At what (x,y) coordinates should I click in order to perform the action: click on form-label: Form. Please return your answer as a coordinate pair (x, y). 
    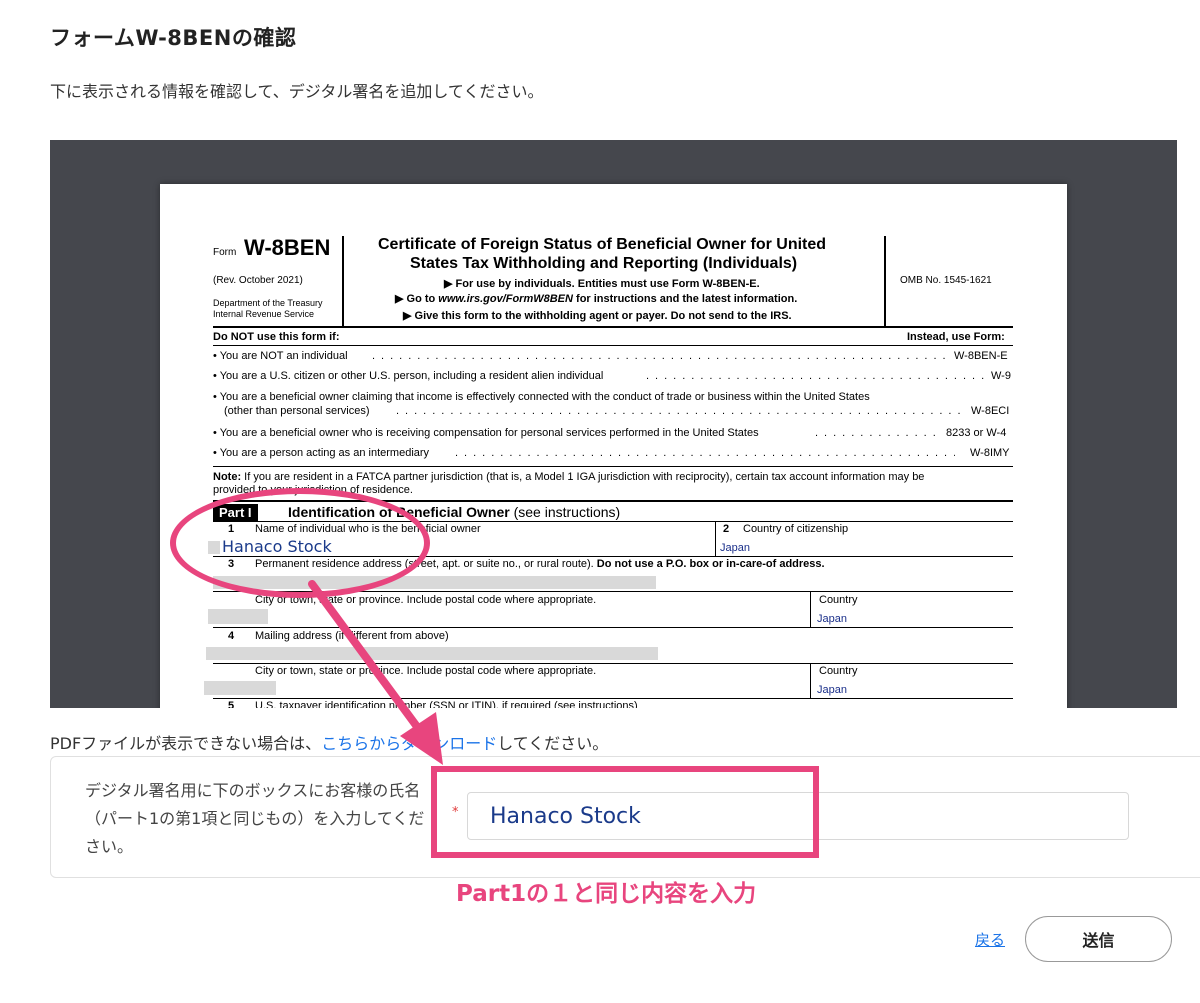
    Looking at the image, I should click on (225, 252).